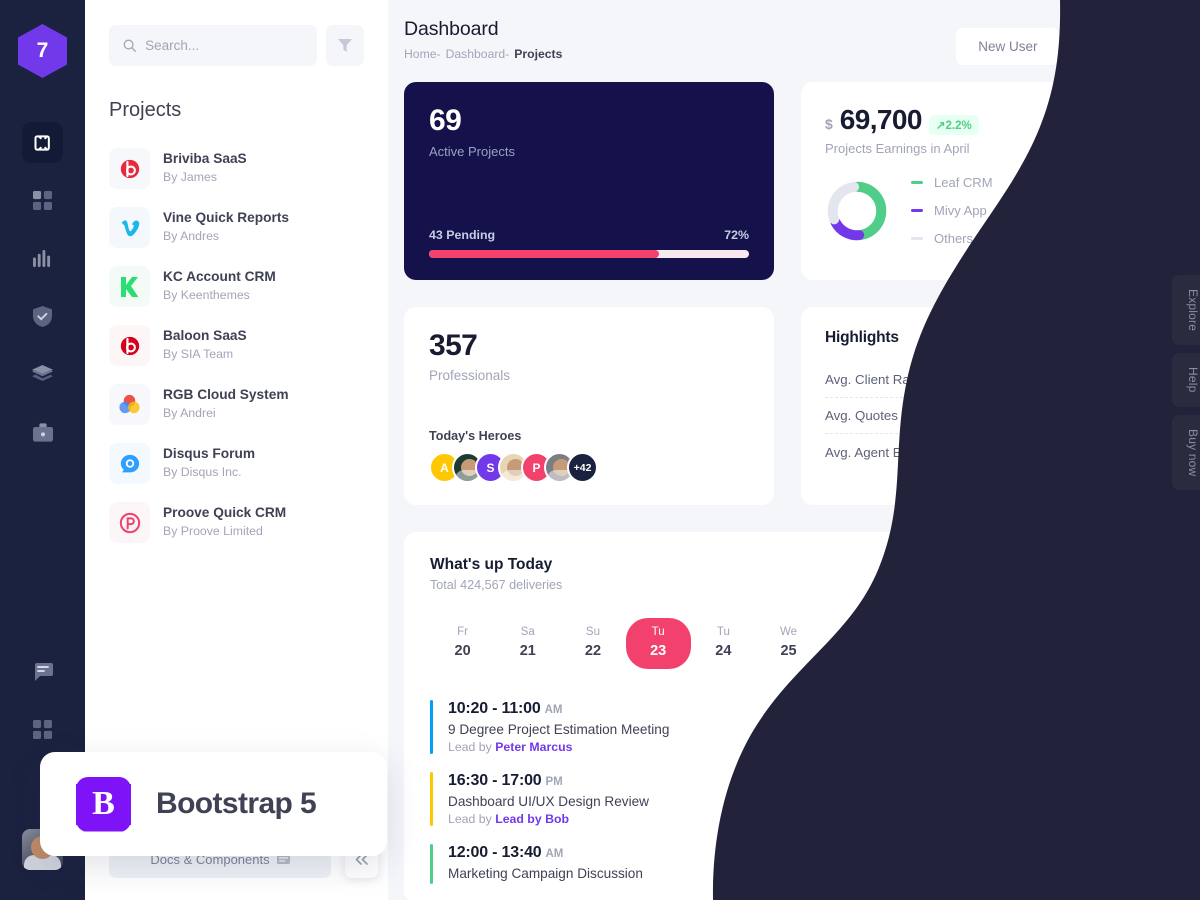 Image resolution: width=1200 pixels, height=900 pixels. Describe the element at coordinates (1186, 310) in the screenshot. I see `side-tab-explore: Explore` at that location.